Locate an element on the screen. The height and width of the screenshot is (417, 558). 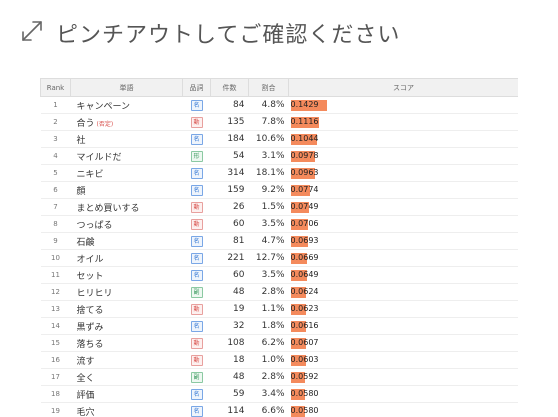
word-text: ニキビ is located at coordinates (90, 175).